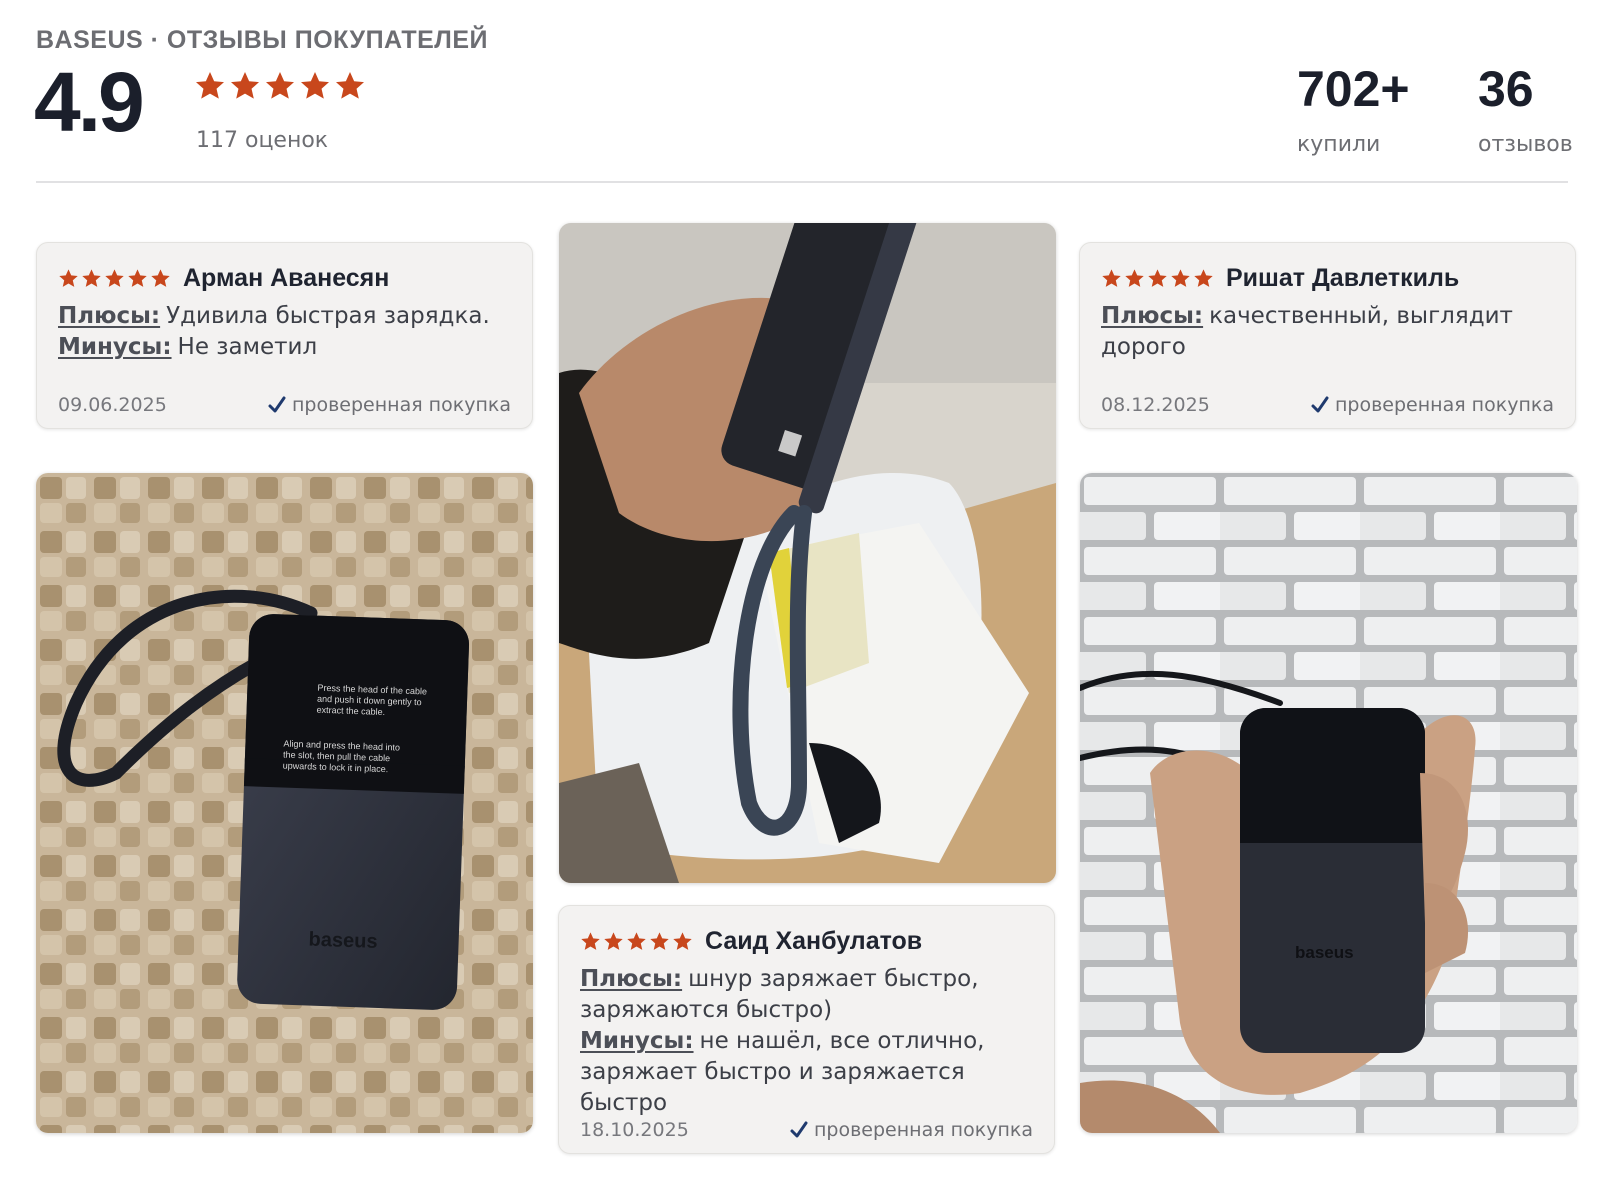  What do you see at coordinates (286, 277) in the screenshot?
I see `reviewer-name: Арман Аванесян` at bounding box center [286, 277].